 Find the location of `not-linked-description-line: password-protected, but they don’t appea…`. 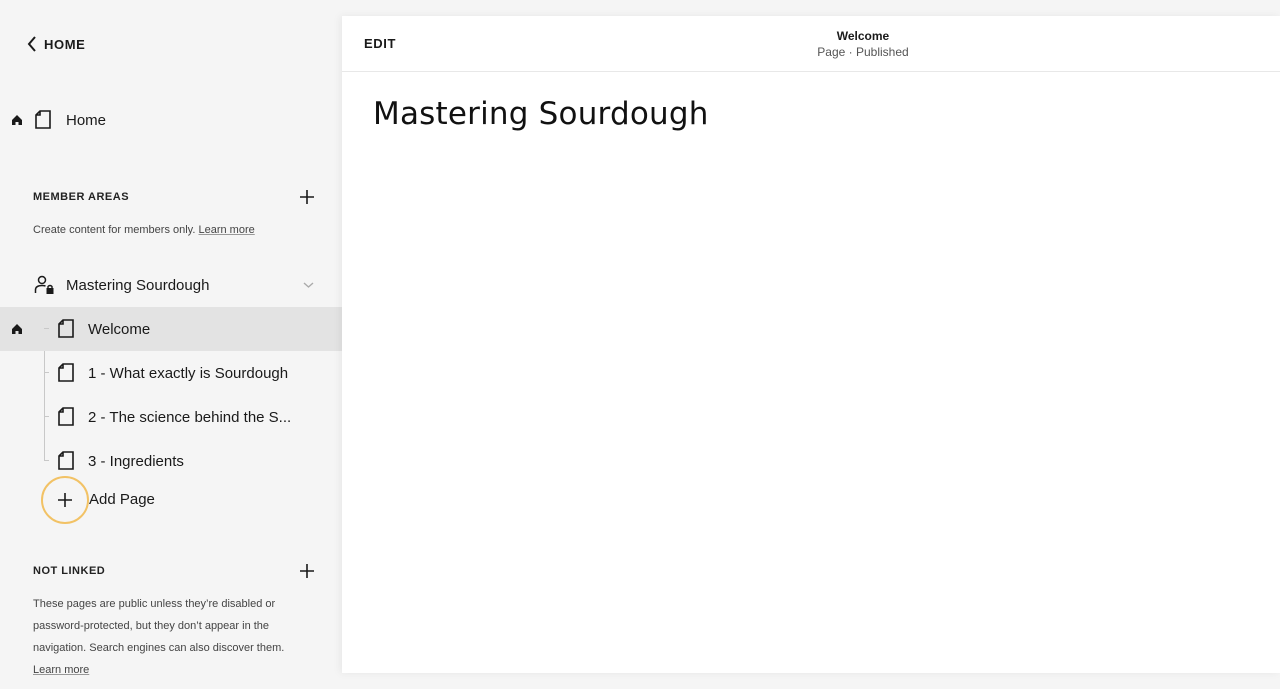

not-linked-description-line: password-protected, but they don’t appea… is located at coordinates (151, 626).